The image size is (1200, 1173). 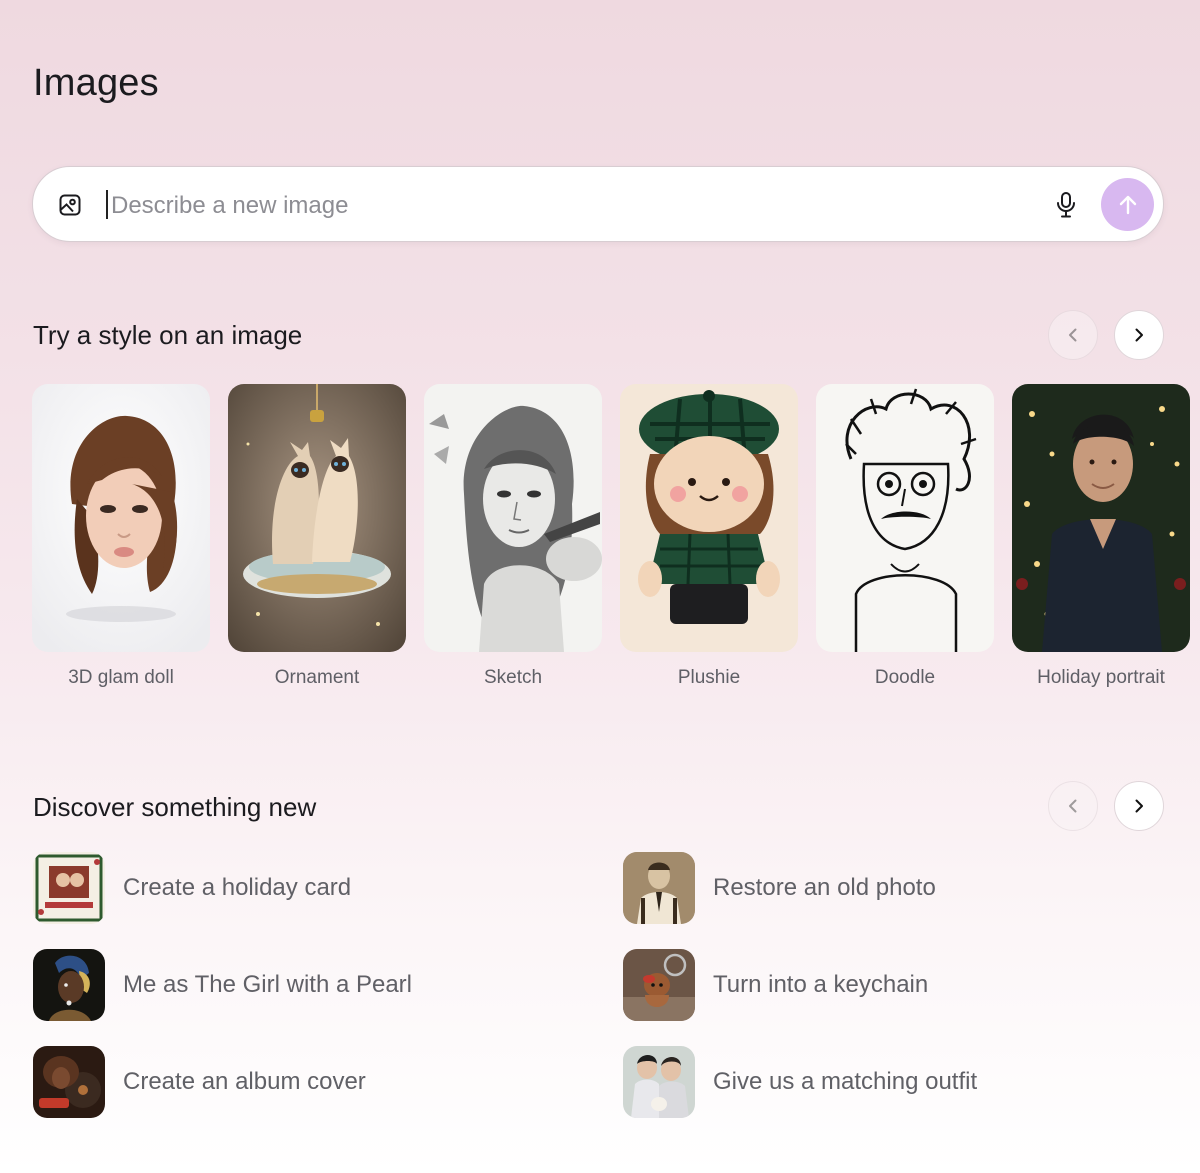 I want to click on sketch-image, so click(x=513, y=518).